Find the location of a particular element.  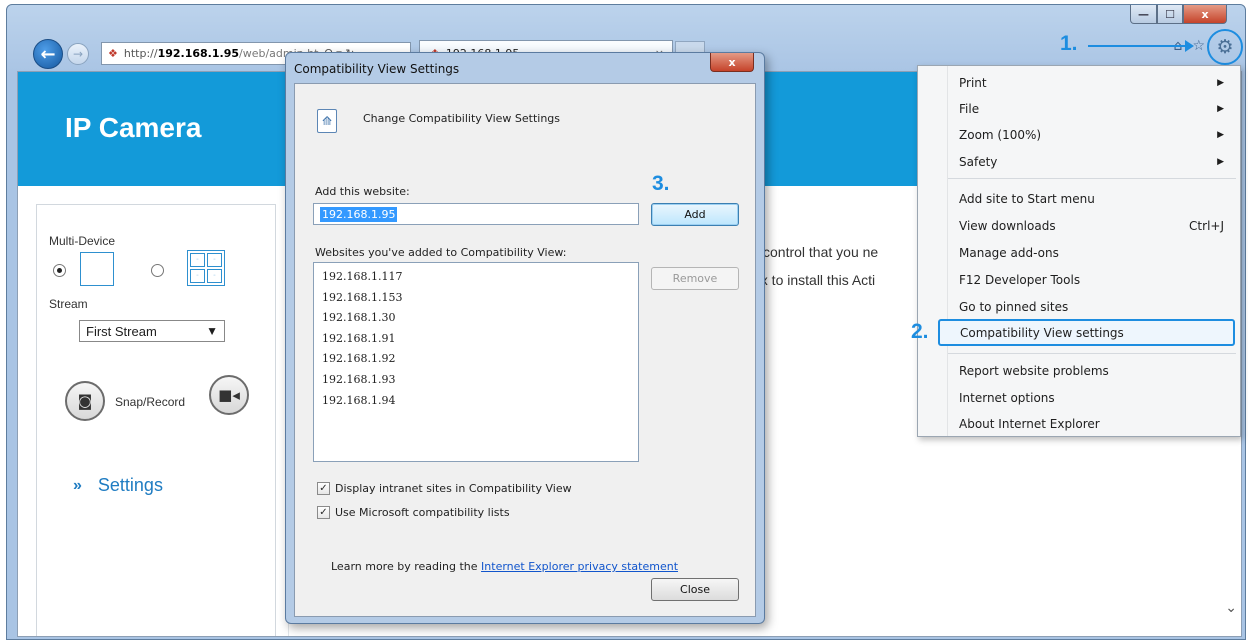

remove-button: Remove is located at coordinates (695, 278).